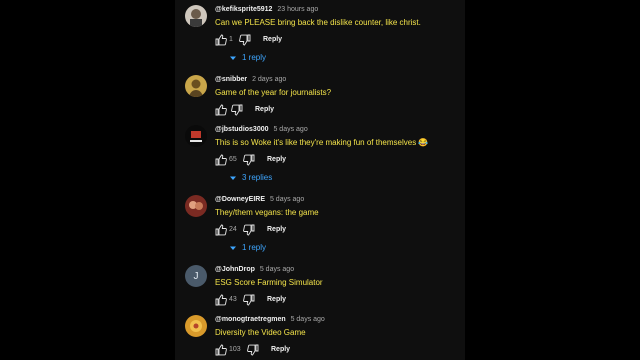 The height and width of the screenshot is (360, 640). I want to click on comment-text: They/them vegans: the game, so click(267, 212).